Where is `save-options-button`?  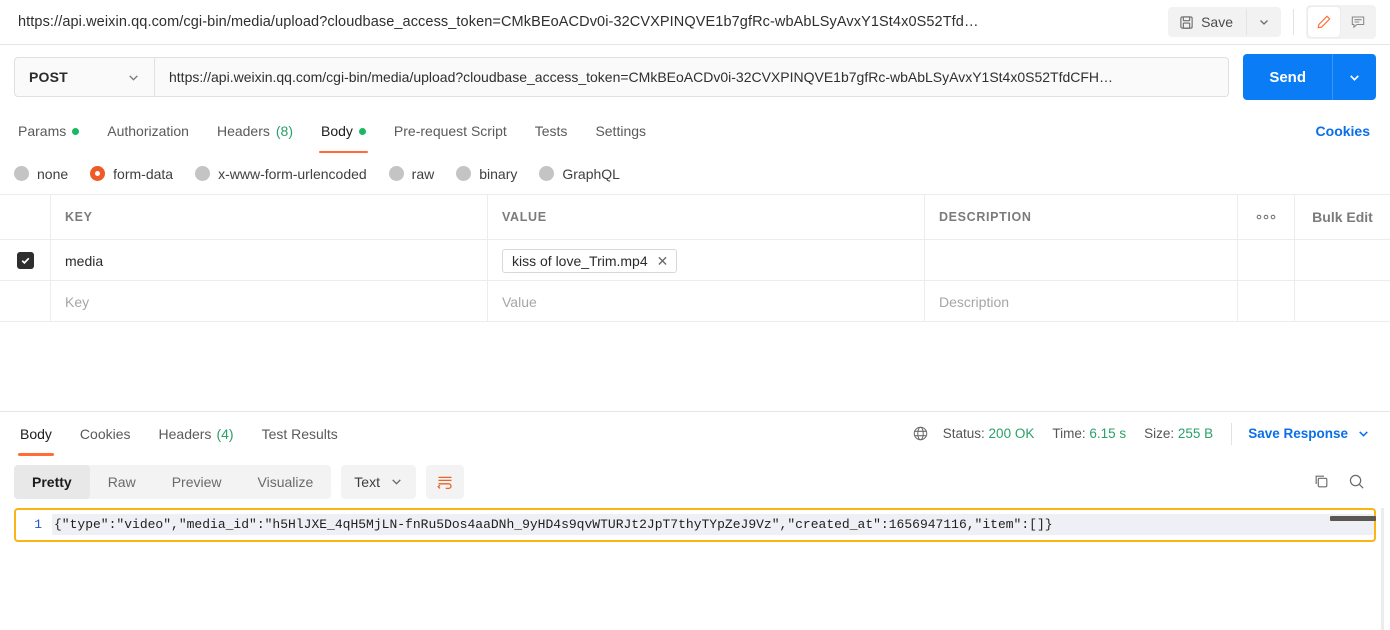
save-options-button is located at coordinates (1263, 22).